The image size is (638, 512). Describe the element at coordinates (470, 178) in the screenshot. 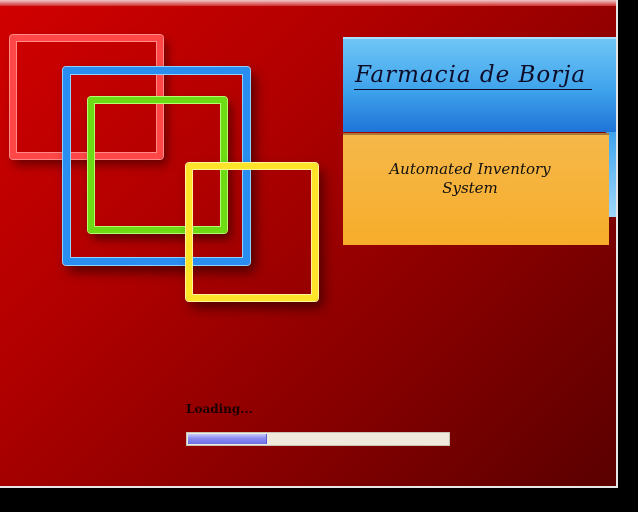

I see `app-subtitle: Automated Inventory System` at that location.